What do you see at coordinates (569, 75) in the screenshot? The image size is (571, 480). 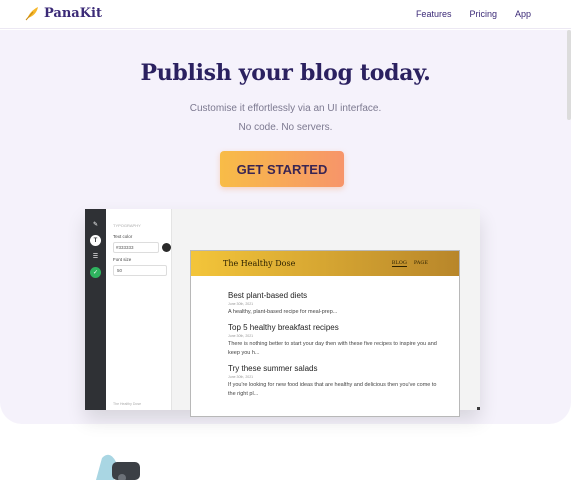 I see `scrollbar` at bounding box center [569, 75].